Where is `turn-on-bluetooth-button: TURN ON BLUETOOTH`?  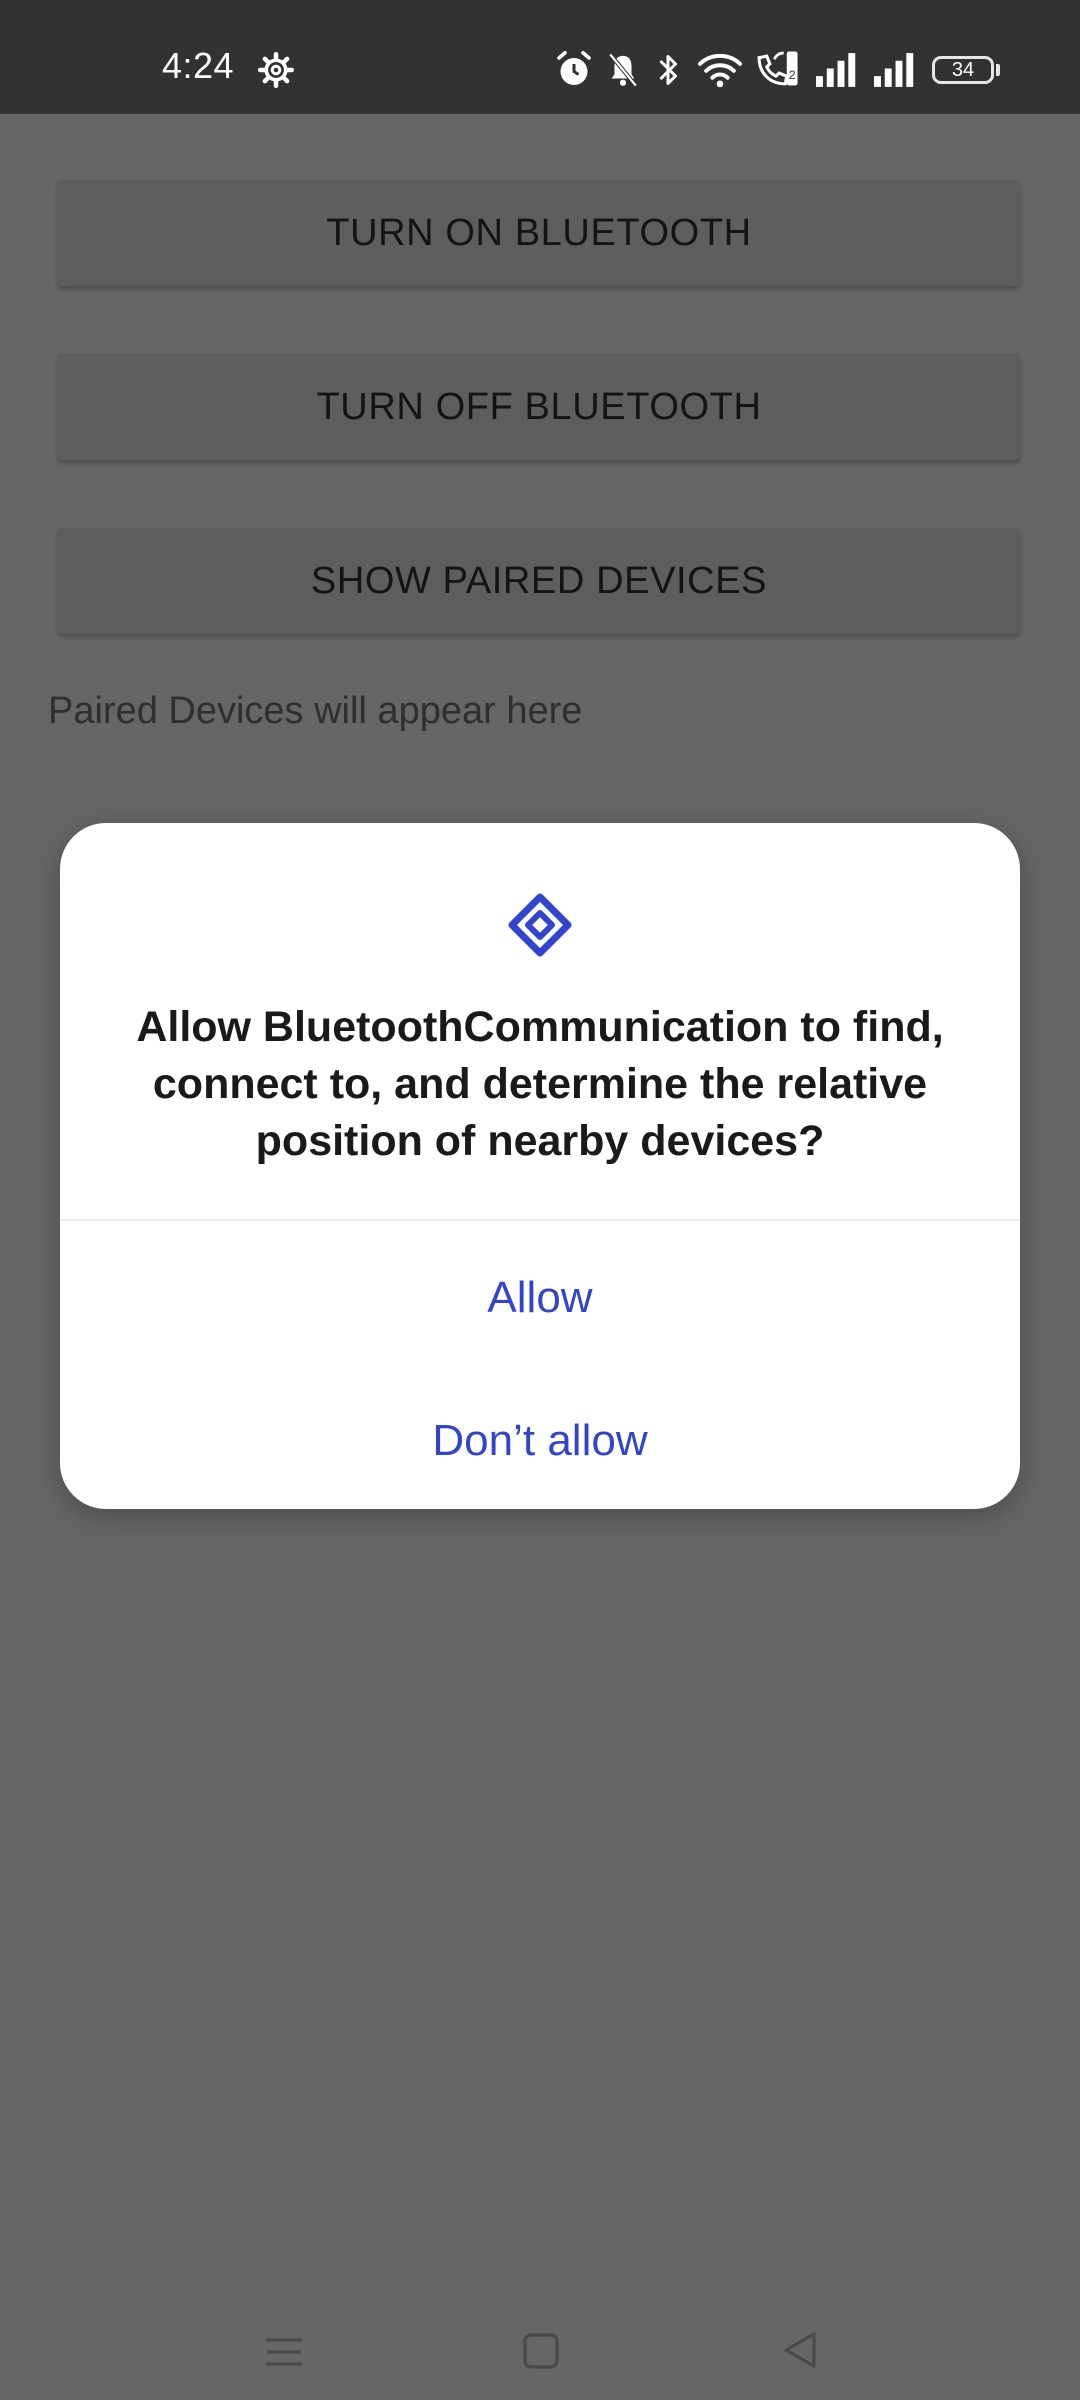 turn-on-bluetooth-button: TURN ON BLUETOOTH is located at coordinates (539, 233).